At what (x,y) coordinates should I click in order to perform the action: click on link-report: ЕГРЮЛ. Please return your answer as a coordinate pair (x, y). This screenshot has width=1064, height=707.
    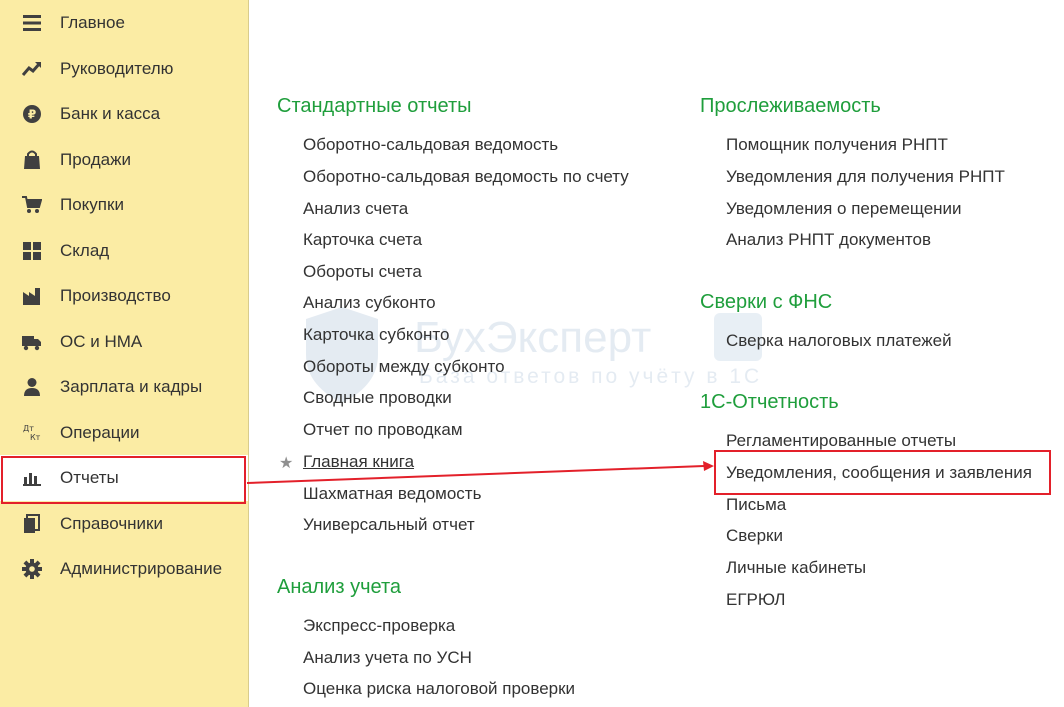
    Looking at the image, I should click on (755, 600).